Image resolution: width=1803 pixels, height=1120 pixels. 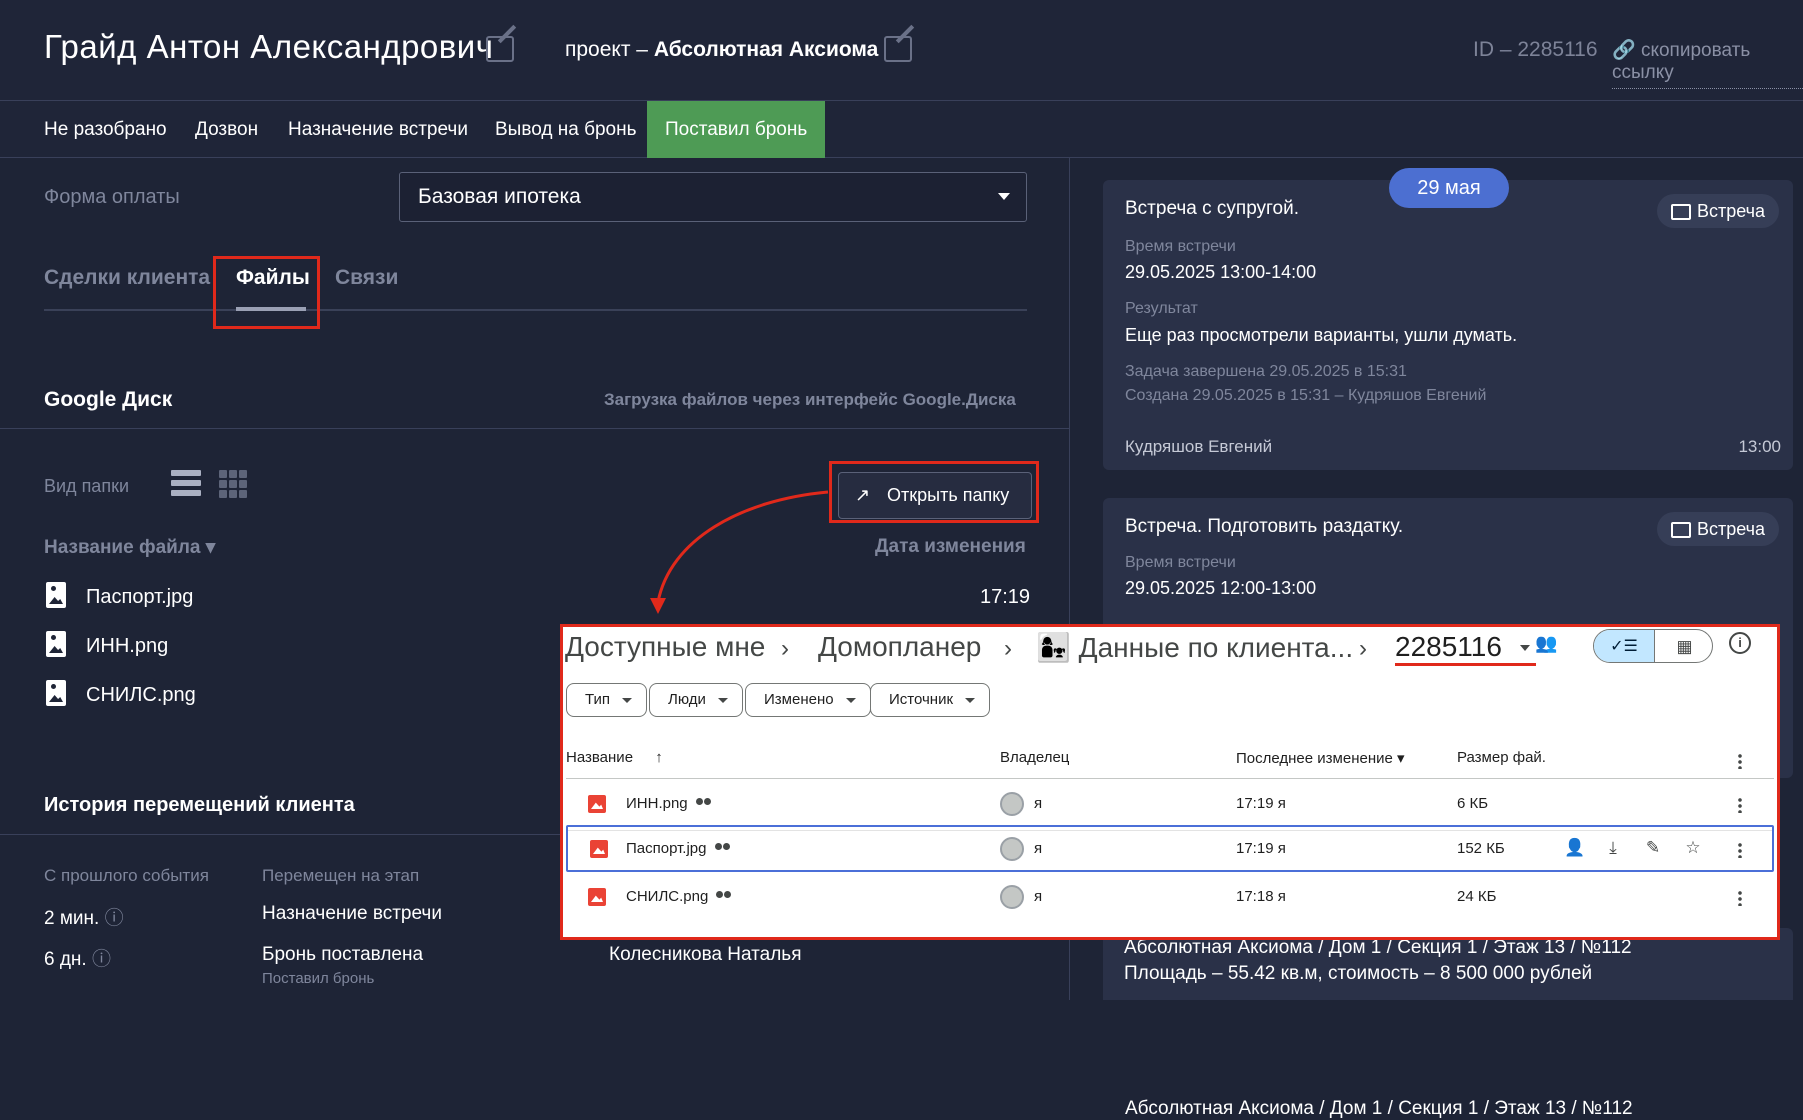 I want to click on edit-project-icon, so click(x=898, y=49).